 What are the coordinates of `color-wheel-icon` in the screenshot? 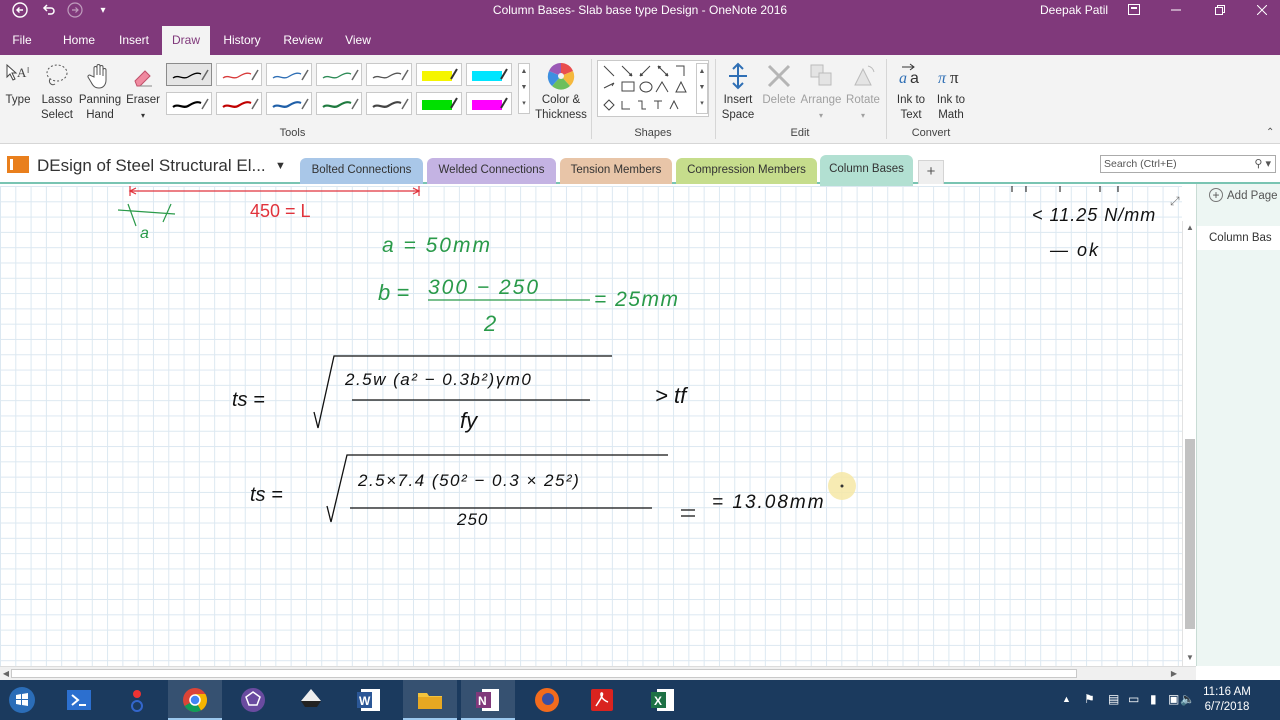 It's located at (561, 76).